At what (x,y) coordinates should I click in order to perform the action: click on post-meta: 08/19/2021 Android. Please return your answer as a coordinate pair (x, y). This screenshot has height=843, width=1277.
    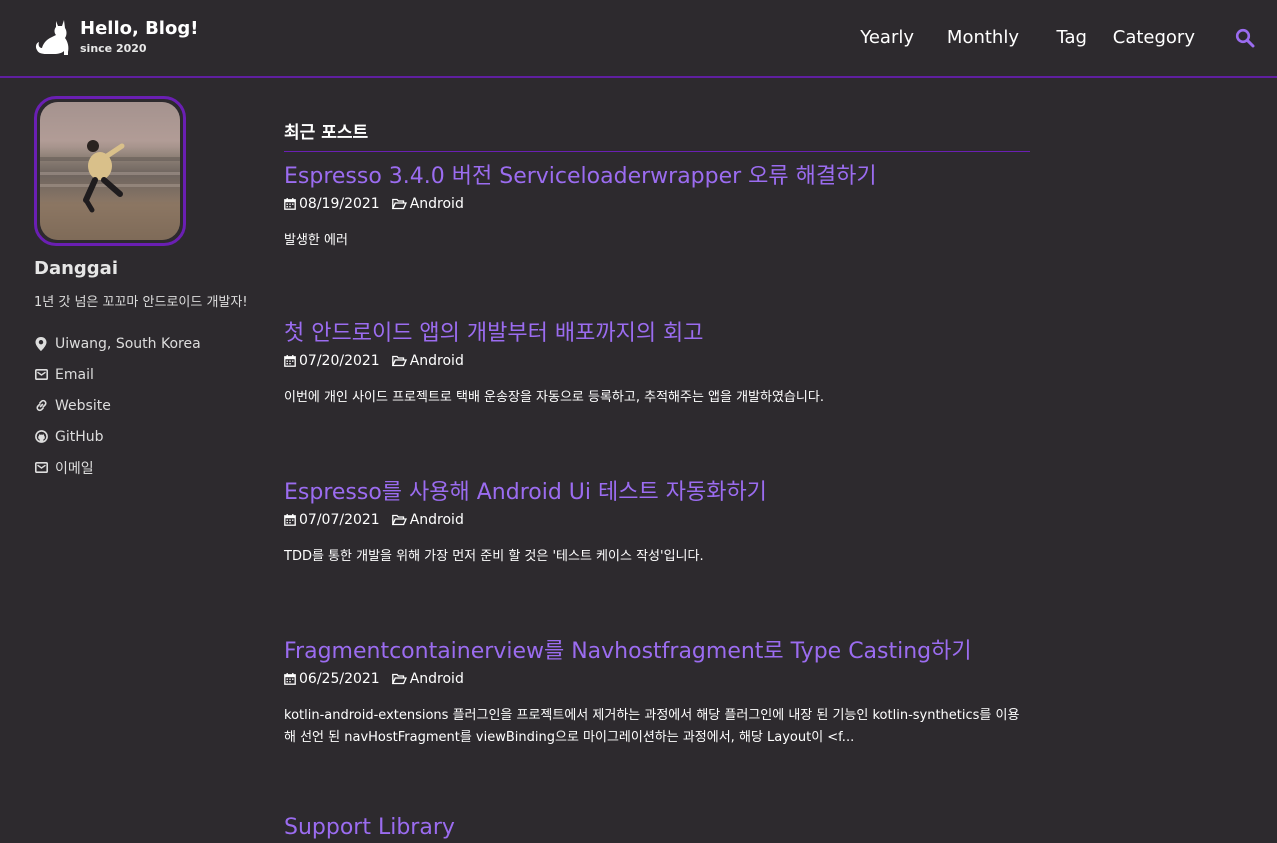
    Looking at the image, I should click on (657, 204).